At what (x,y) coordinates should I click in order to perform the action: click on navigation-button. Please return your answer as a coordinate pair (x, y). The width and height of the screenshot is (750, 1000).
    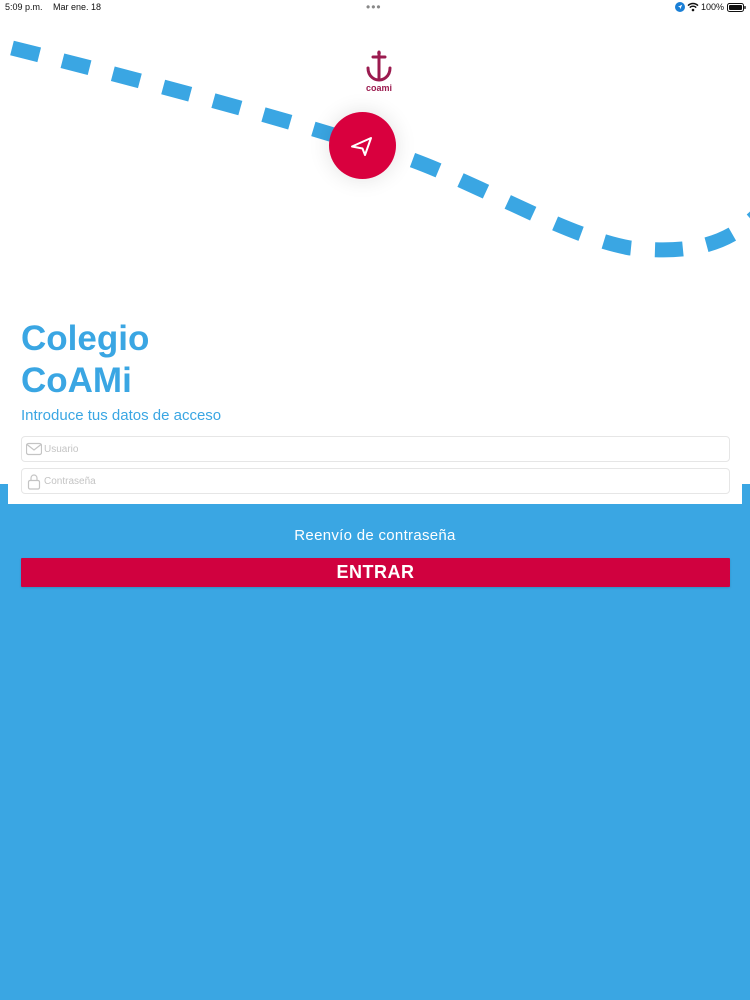
    Looking at the image, I should click on (362, 145).